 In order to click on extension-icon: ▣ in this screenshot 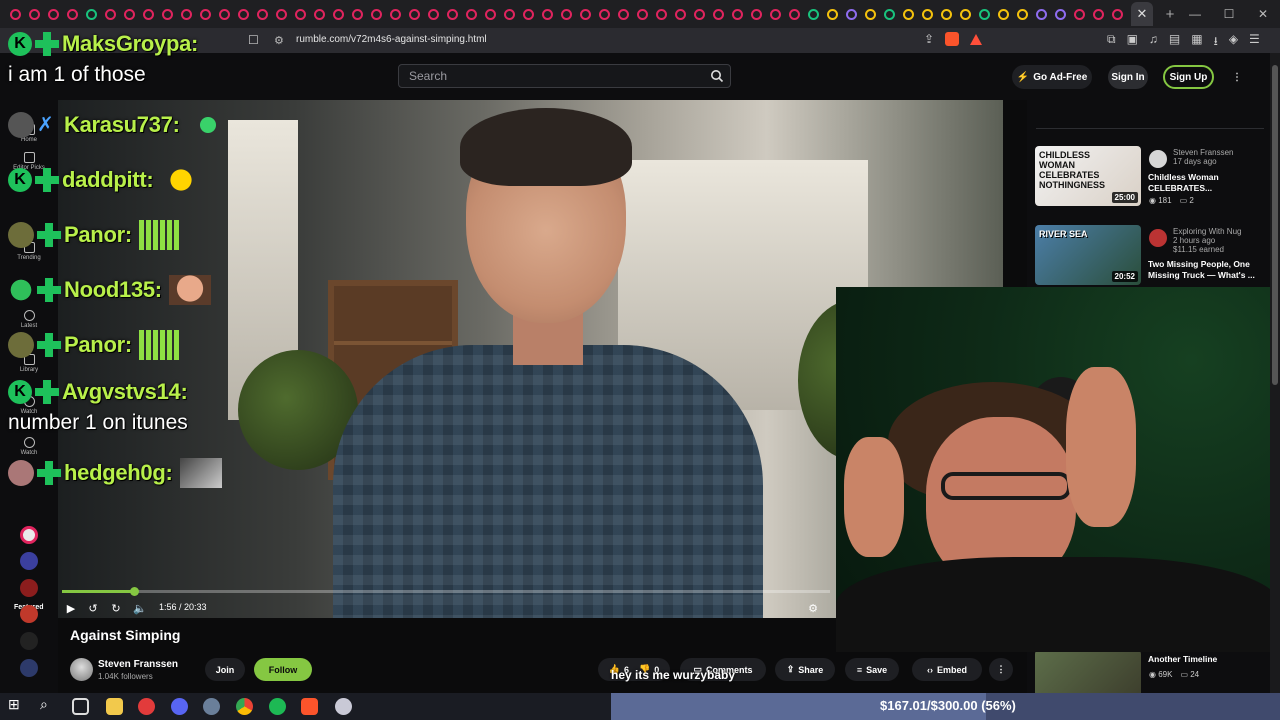, I will do `click(1132, 42)`.